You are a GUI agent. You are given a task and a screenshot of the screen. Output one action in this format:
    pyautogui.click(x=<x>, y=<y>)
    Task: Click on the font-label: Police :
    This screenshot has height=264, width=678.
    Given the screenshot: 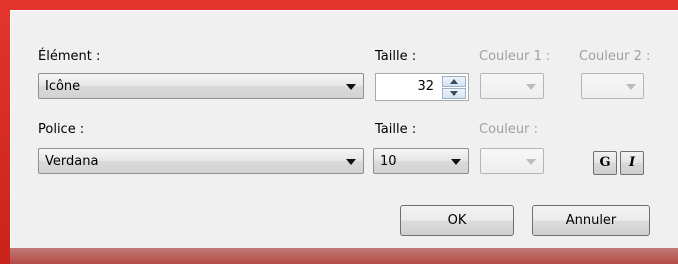 What is the action you would take?
    pyautogui.click(x=61, y=129)
    